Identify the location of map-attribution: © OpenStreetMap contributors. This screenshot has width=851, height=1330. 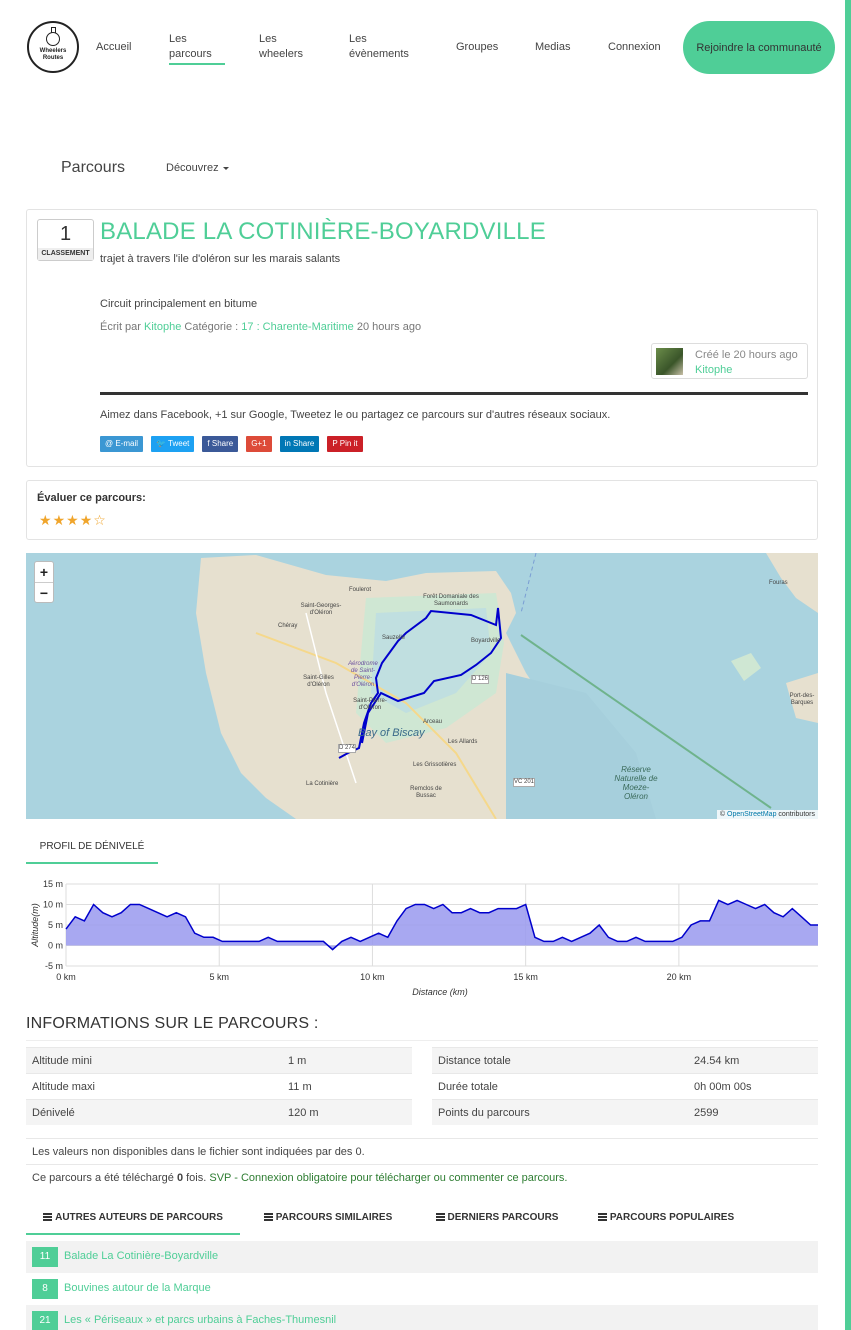
(767, 814).